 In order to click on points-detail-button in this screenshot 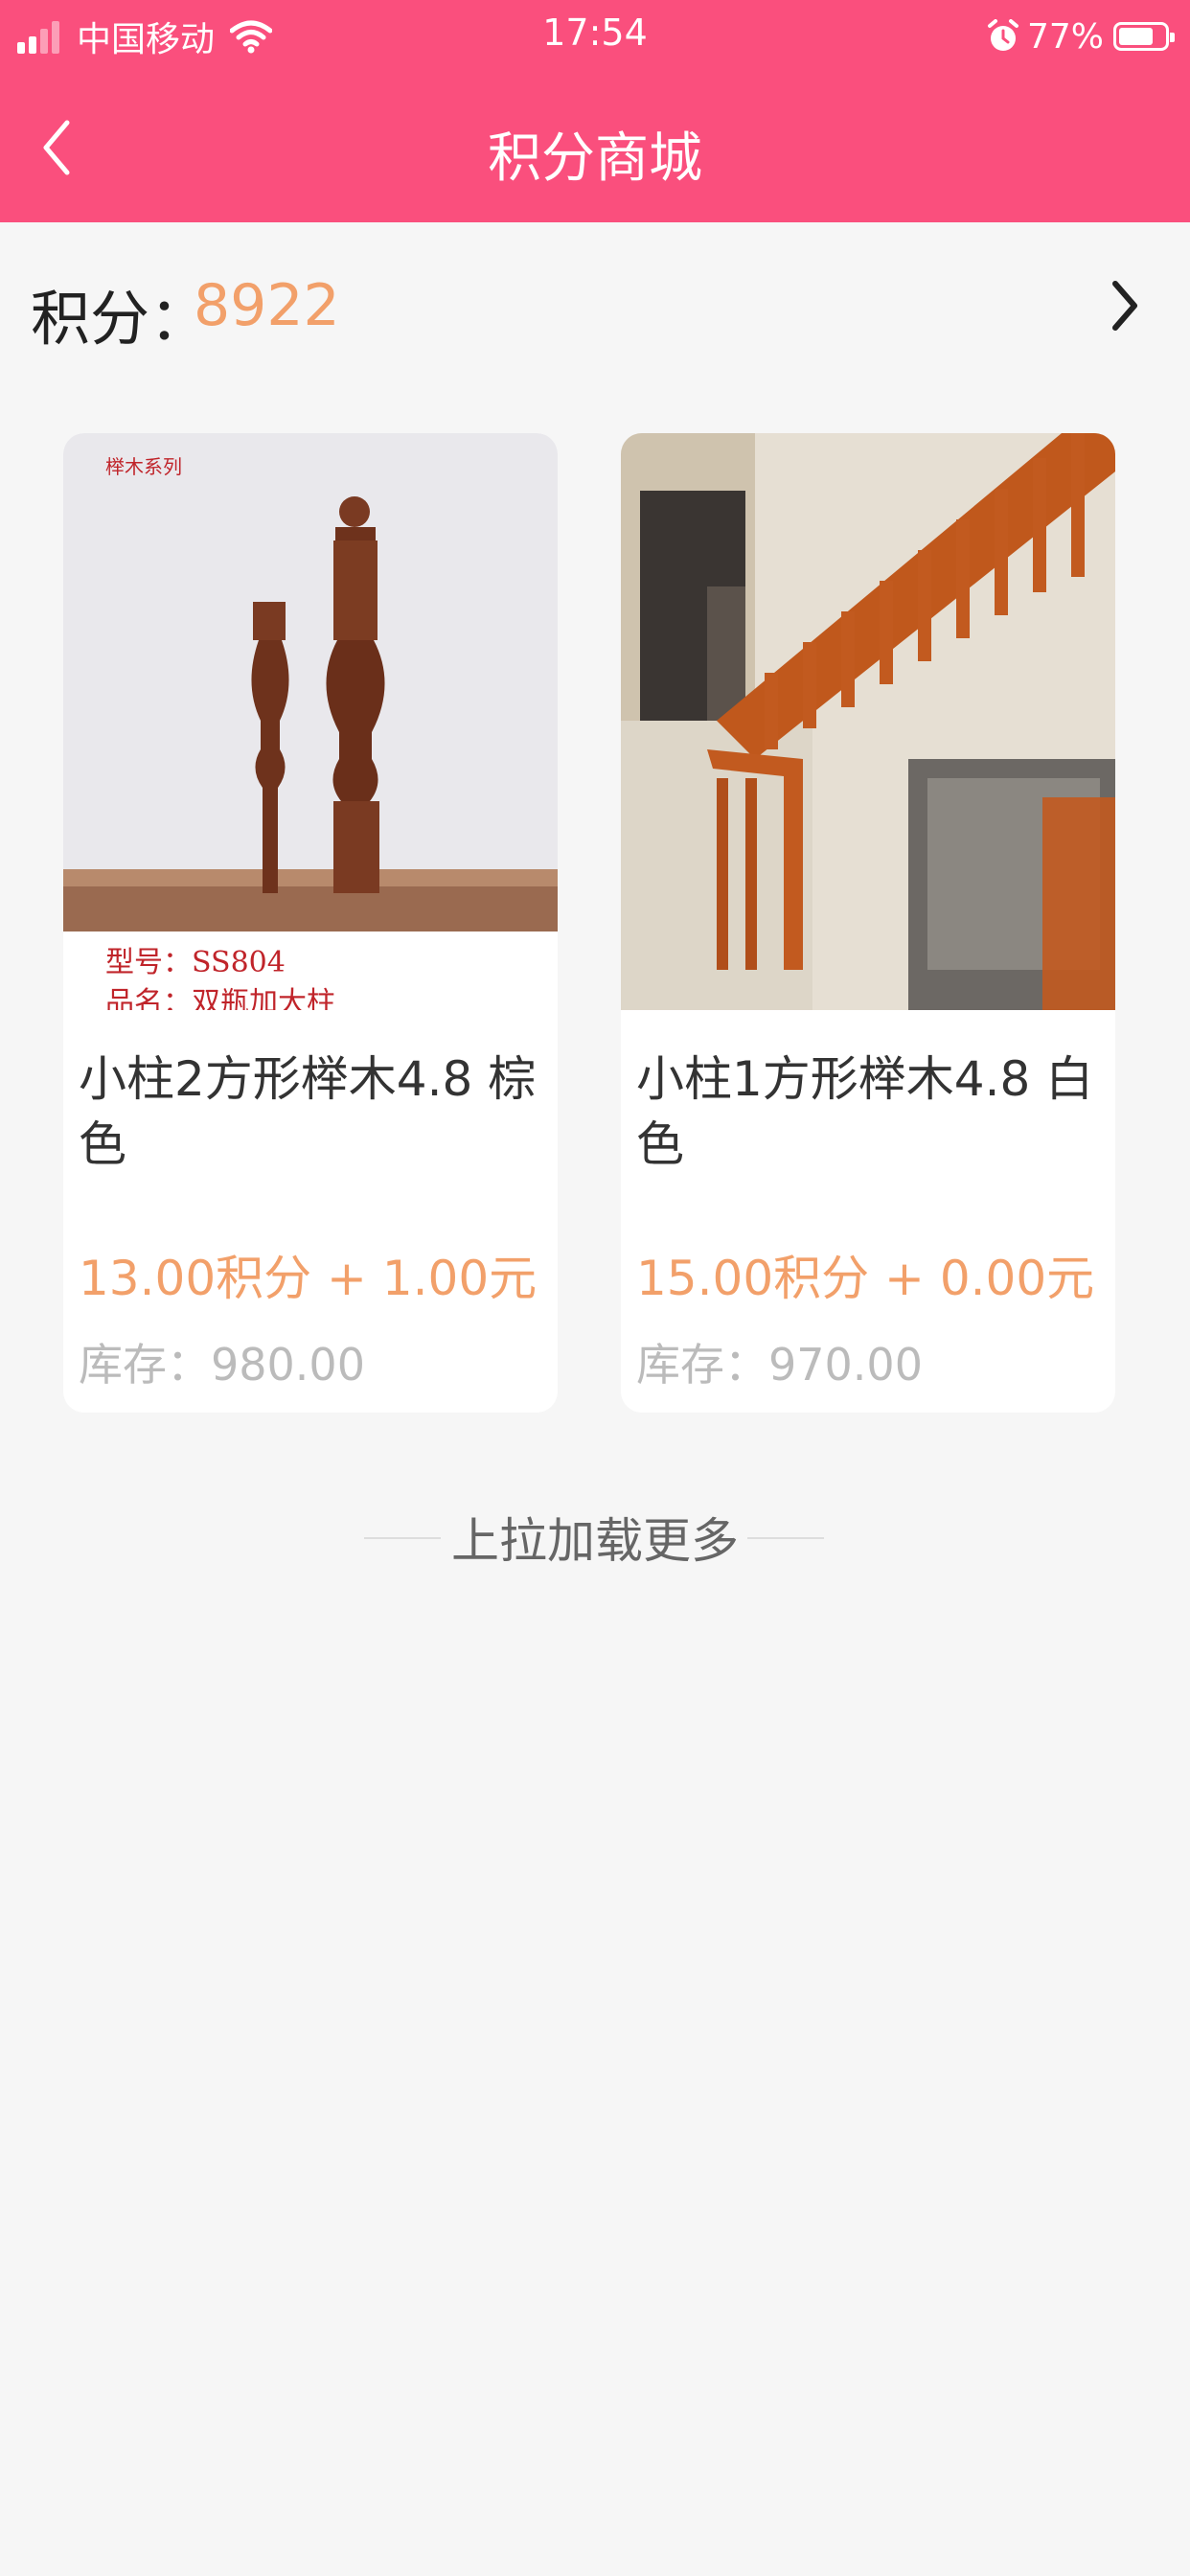, I will do `click(1123, 305)`.